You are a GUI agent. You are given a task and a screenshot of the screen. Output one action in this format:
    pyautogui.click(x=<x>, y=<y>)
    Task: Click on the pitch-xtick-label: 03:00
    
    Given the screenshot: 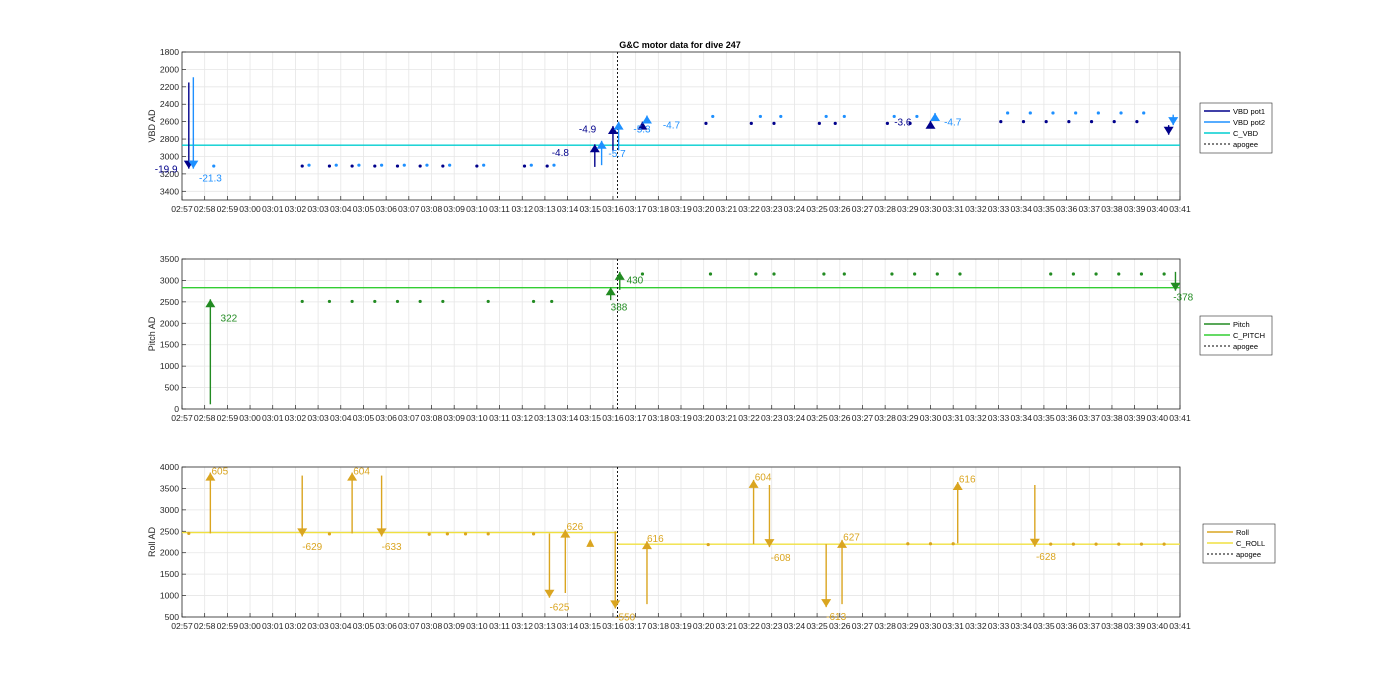 What is the action you would take?
    pyautogui.click(x=250, y=418)
    